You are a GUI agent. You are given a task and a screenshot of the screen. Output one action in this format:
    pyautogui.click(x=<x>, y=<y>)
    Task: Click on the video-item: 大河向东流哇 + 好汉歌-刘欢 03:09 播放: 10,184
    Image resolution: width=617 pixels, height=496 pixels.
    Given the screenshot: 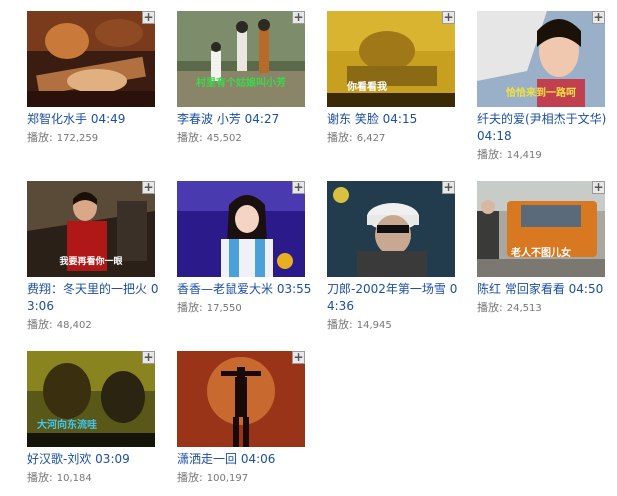 What is the action you would take?
    pyautogui.click(x=94, y=418)
    